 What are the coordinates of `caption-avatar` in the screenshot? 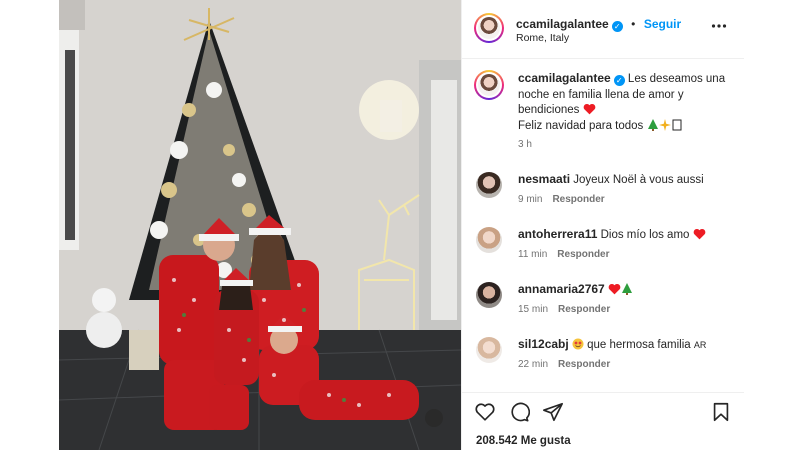 It's located at (489, 85).